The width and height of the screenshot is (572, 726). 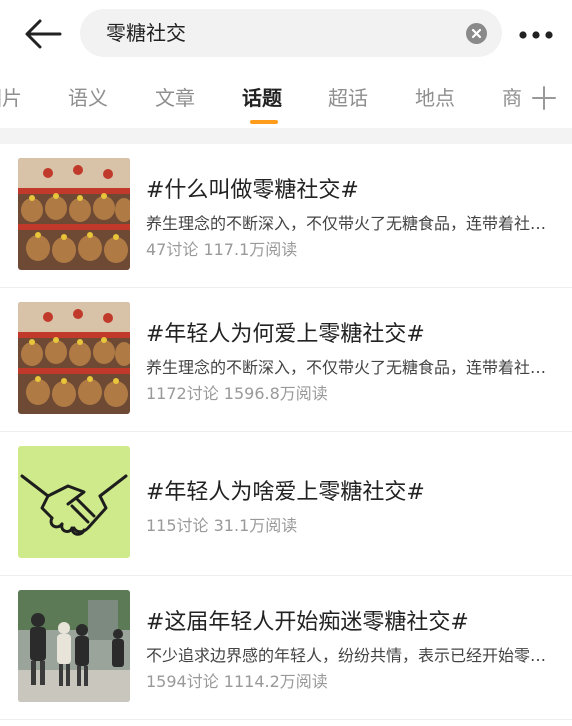 I want to click on topic-stats: 47讨论 117.1万阅读, so click(x=222, y=249).